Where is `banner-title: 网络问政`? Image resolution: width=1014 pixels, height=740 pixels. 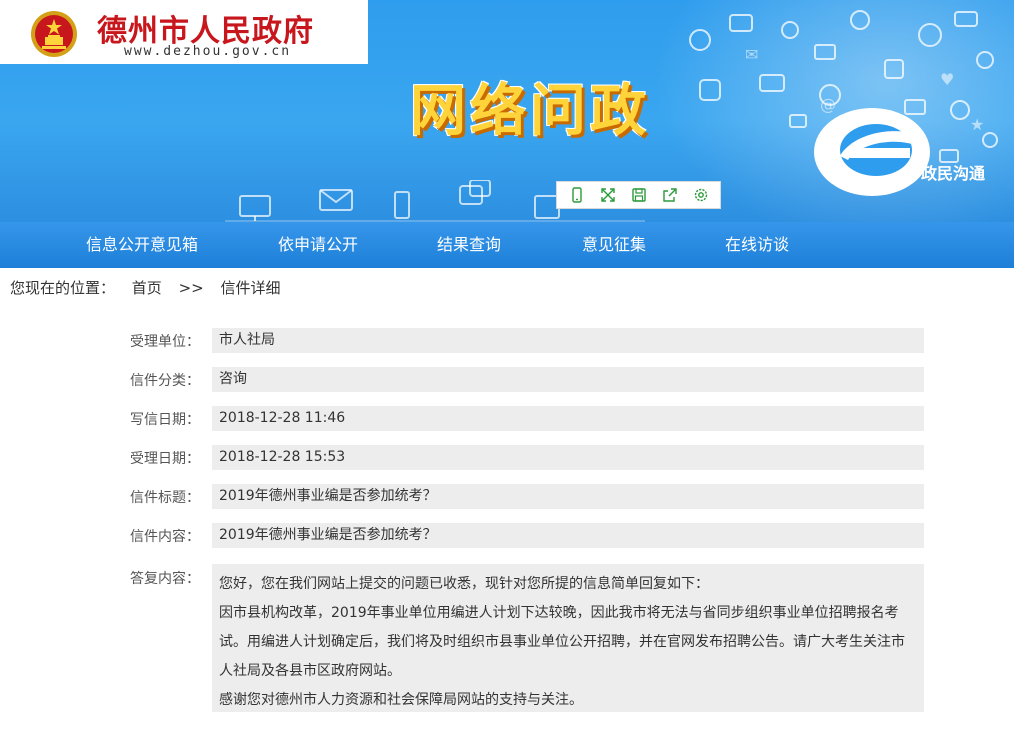 banner-title: 网络问政 is located at coordinates (530, 111).